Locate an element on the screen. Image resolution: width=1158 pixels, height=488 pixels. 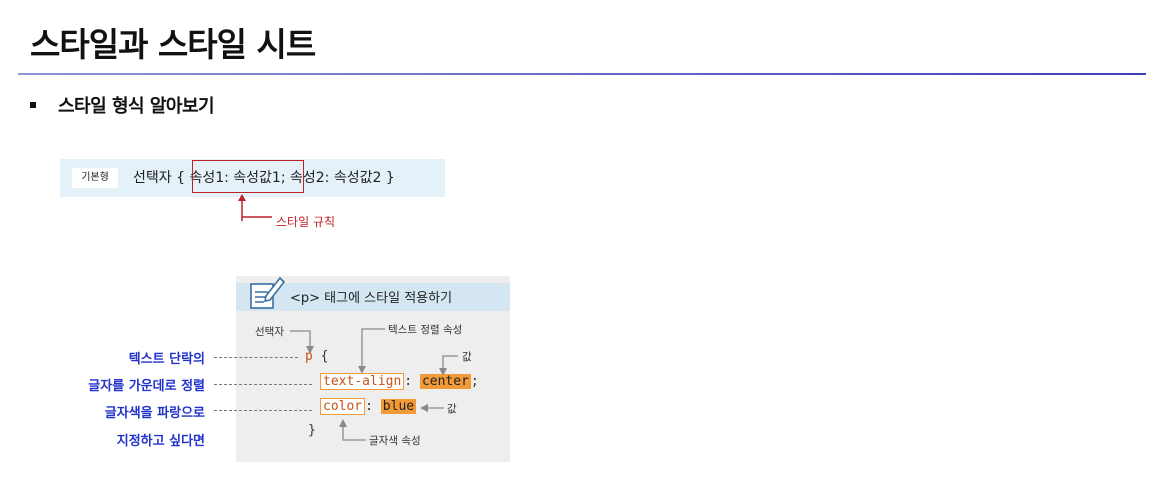
color-property-annotation: 글자색 속성 is located at coordinates (395, 441).